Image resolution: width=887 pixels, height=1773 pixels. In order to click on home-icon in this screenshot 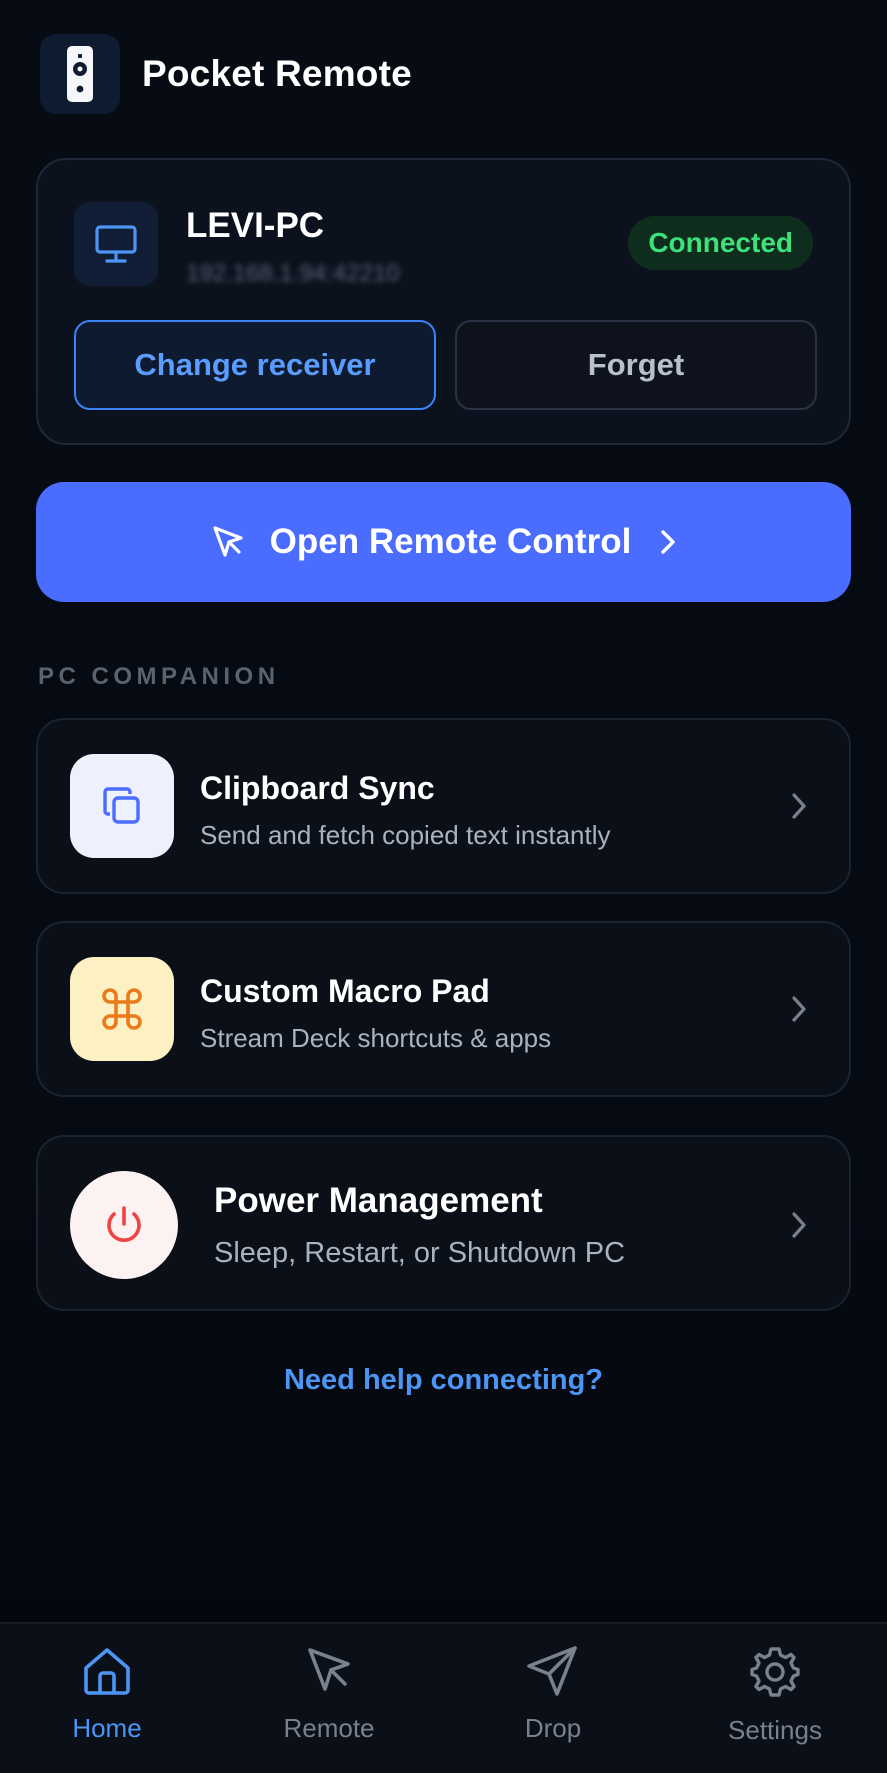, I will do `click(107, 1673)`.